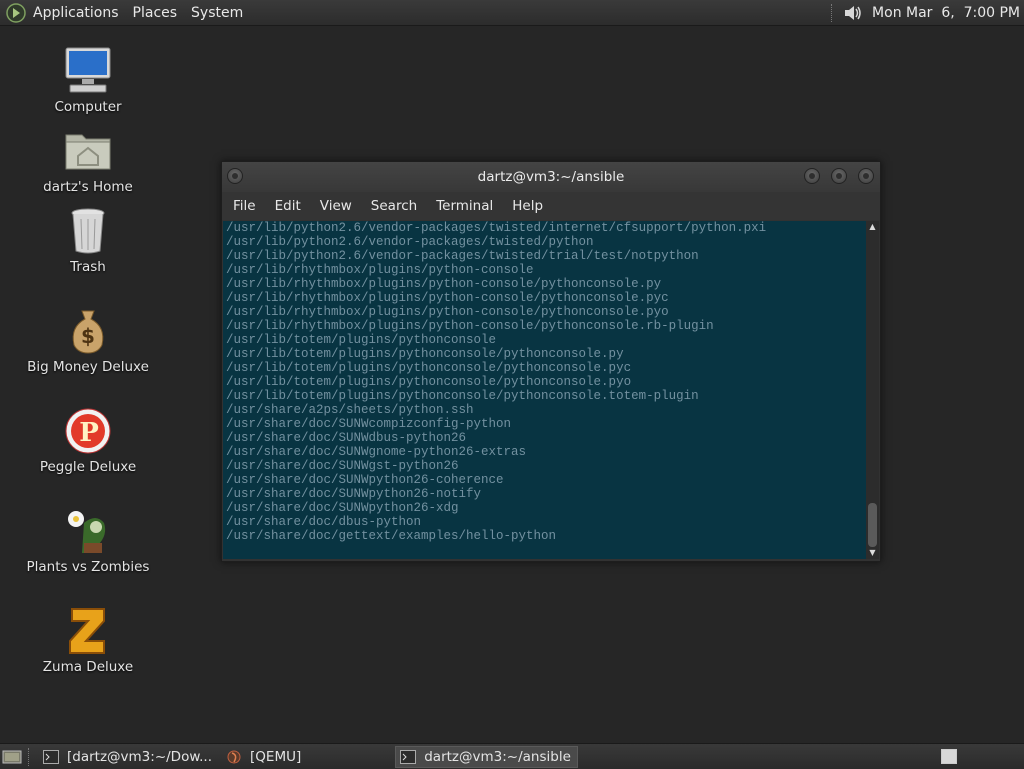 This screenshot has height=769, width=1024. I want to click on menu-file: File, so click(244, 206).